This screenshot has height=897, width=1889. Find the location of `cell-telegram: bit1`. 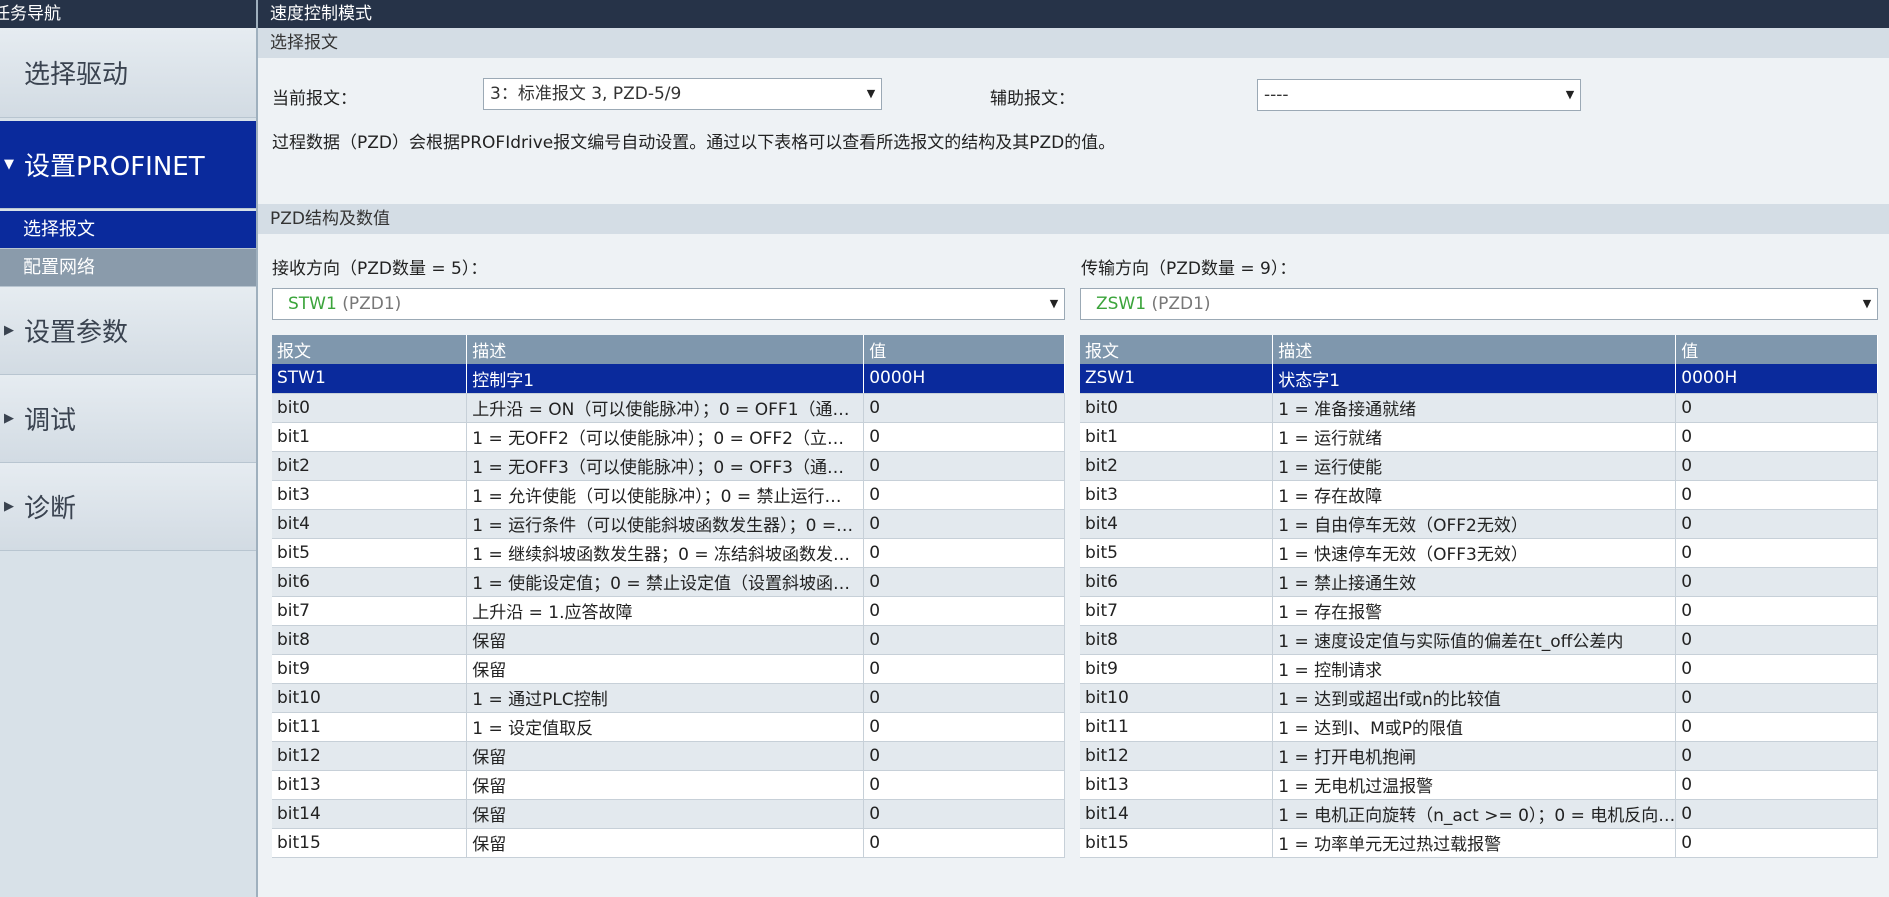

cell-telegram: bit1 is located at coordinates (370, 437).